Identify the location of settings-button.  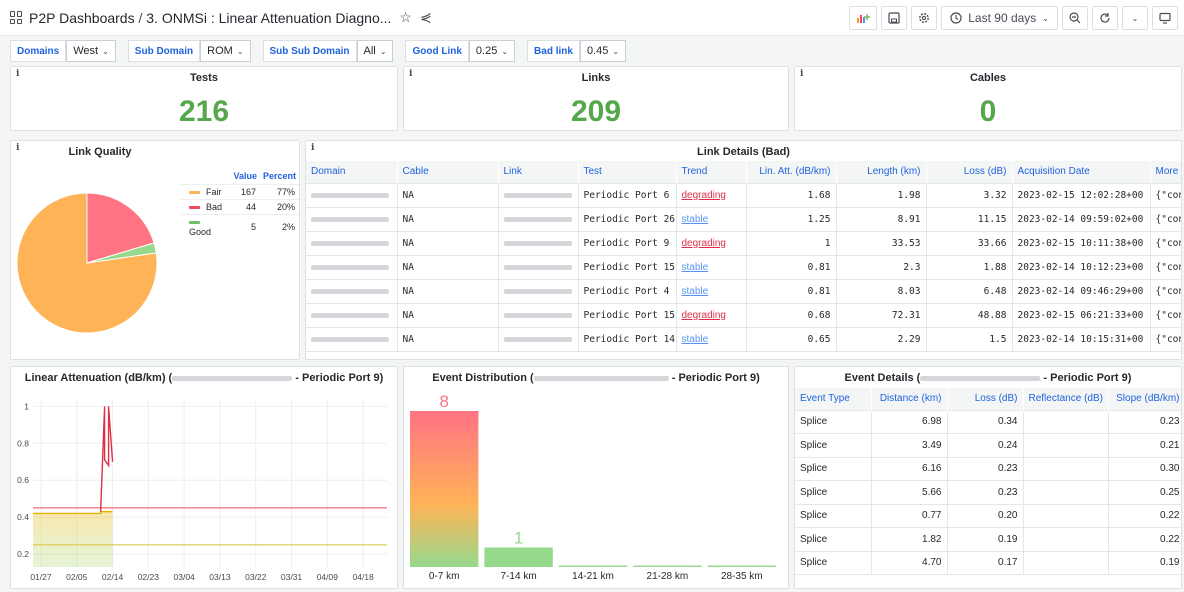
(924, 18).